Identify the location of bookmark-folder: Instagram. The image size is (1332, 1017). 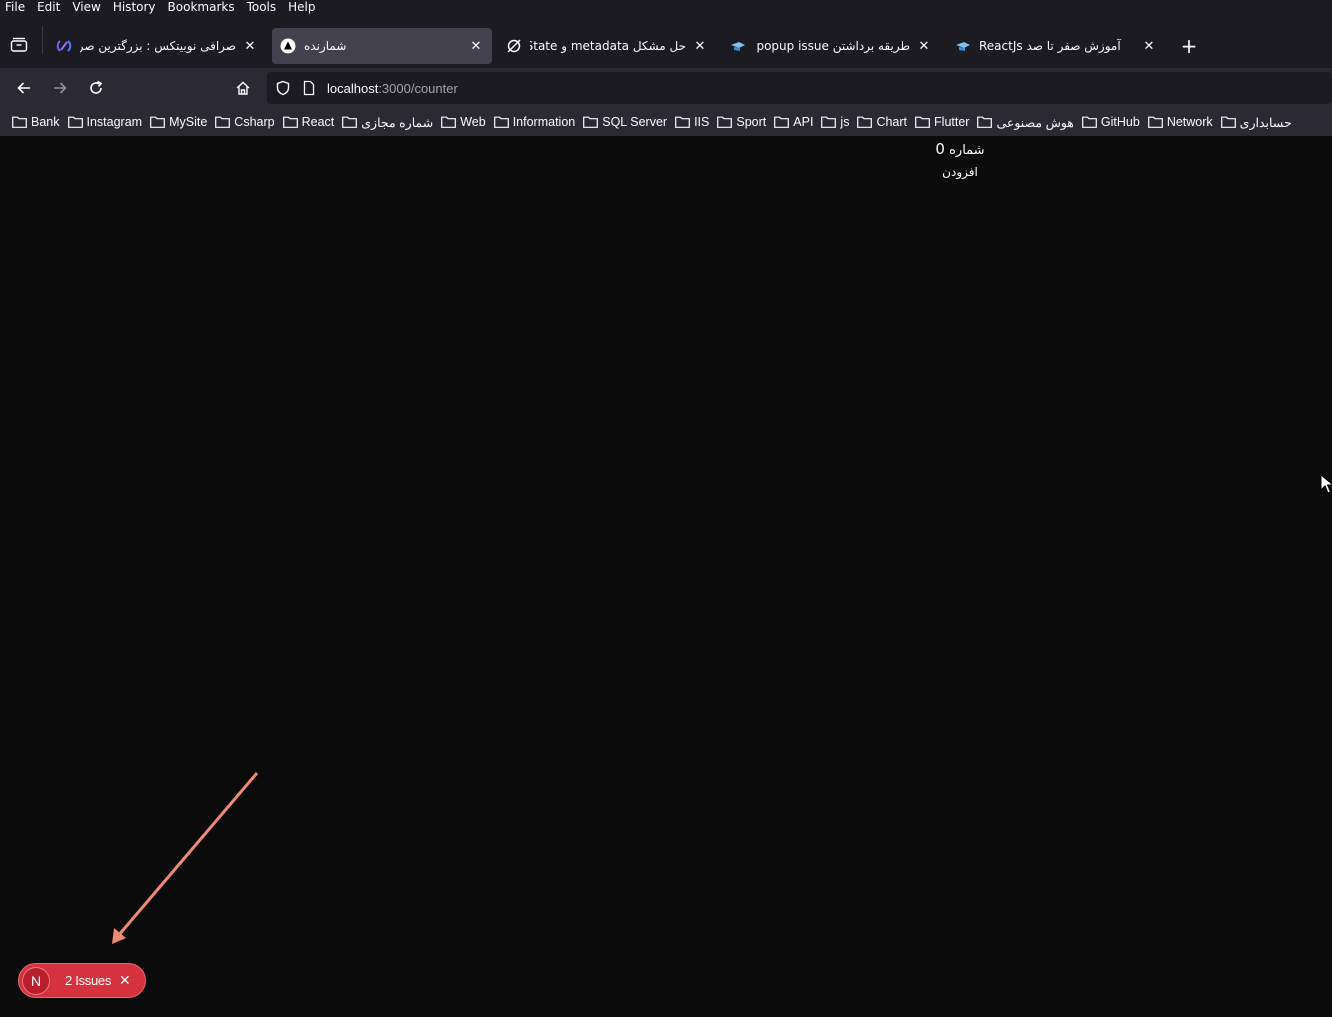
(104, 122).